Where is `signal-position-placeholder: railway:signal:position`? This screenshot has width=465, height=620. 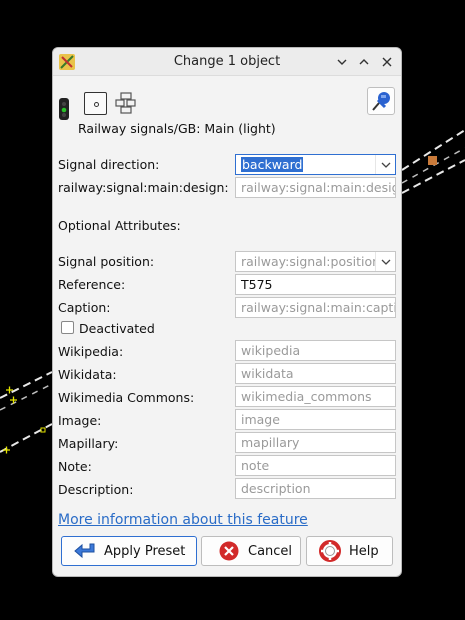
signal-position-placeholder: railway:signal:position is located at coordinates (311, 261).